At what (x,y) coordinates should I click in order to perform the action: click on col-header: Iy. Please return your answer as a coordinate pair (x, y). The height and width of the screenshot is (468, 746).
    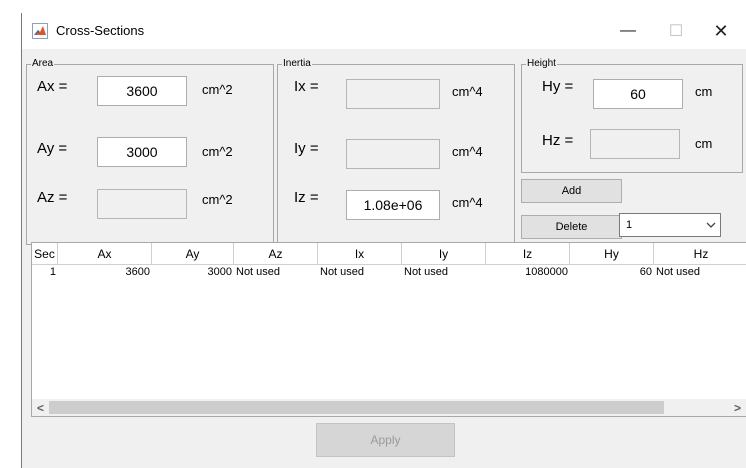
    Looking at the image, I should click on (444, 253).